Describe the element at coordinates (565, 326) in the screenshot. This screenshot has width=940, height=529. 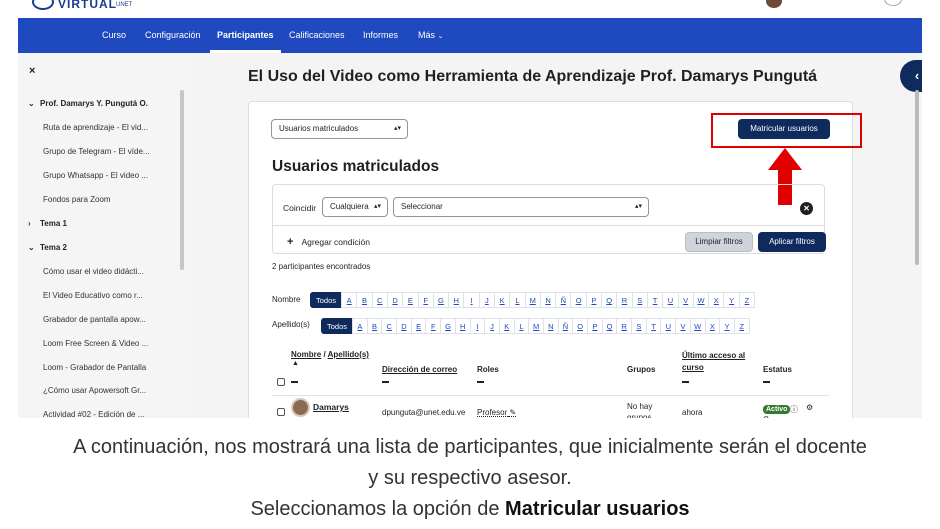
I see `last-name-initial-letter: Ñ` at that location.